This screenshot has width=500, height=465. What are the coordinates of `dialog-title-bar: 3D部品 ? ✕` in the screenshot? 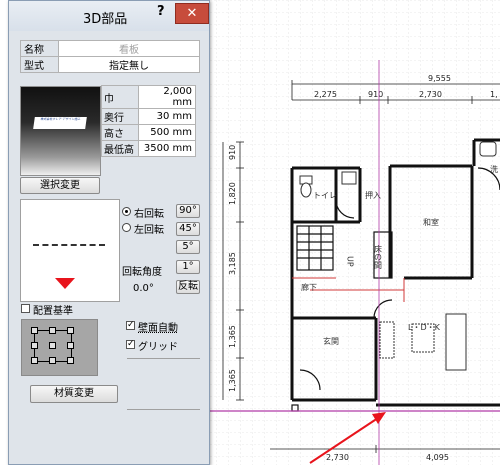 It's located at (109, 16).